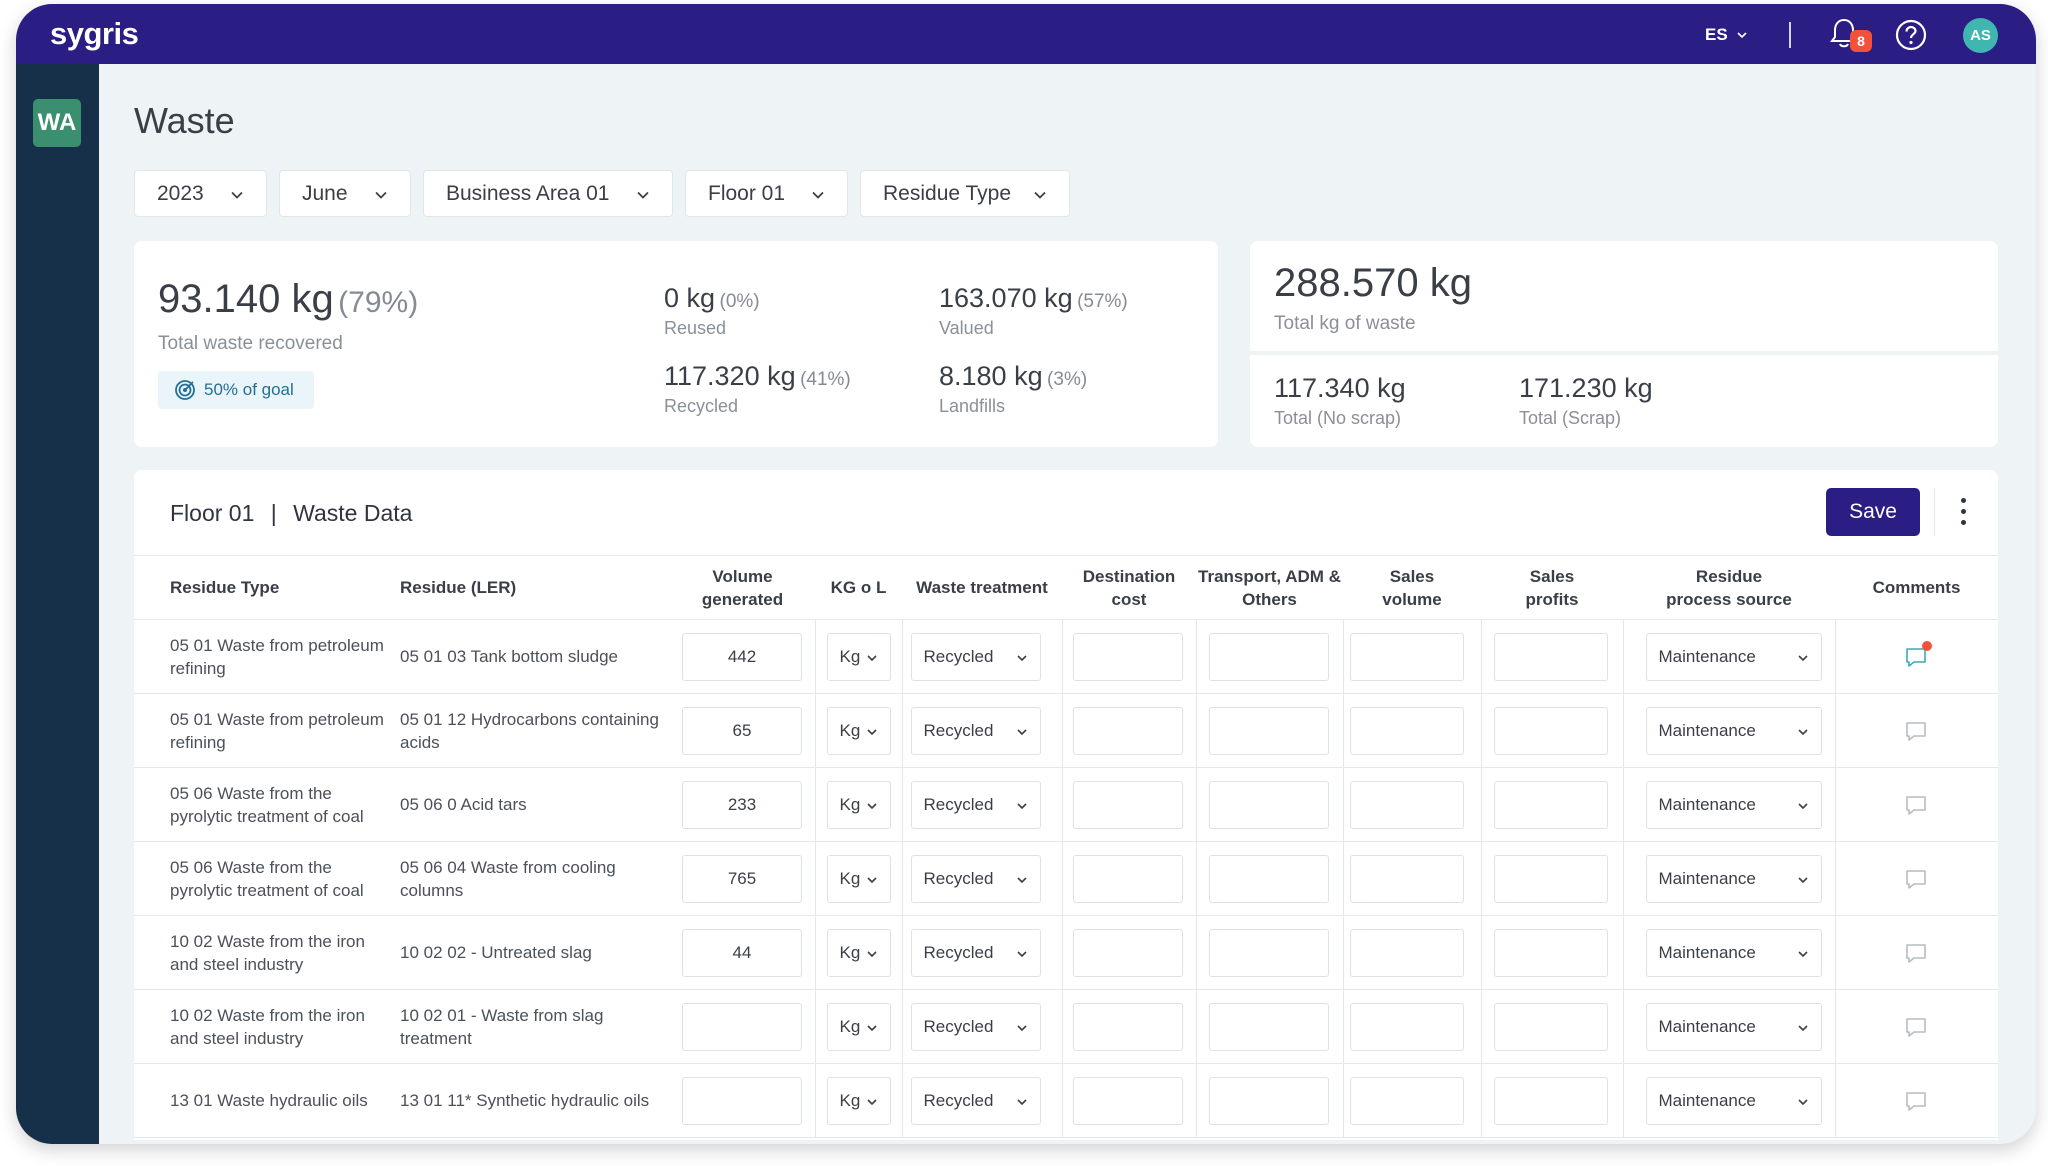  What do you see at coordinates (742, 805) in the screenshot?
I see `volume-input: 233` at bounding box center [742, 805].